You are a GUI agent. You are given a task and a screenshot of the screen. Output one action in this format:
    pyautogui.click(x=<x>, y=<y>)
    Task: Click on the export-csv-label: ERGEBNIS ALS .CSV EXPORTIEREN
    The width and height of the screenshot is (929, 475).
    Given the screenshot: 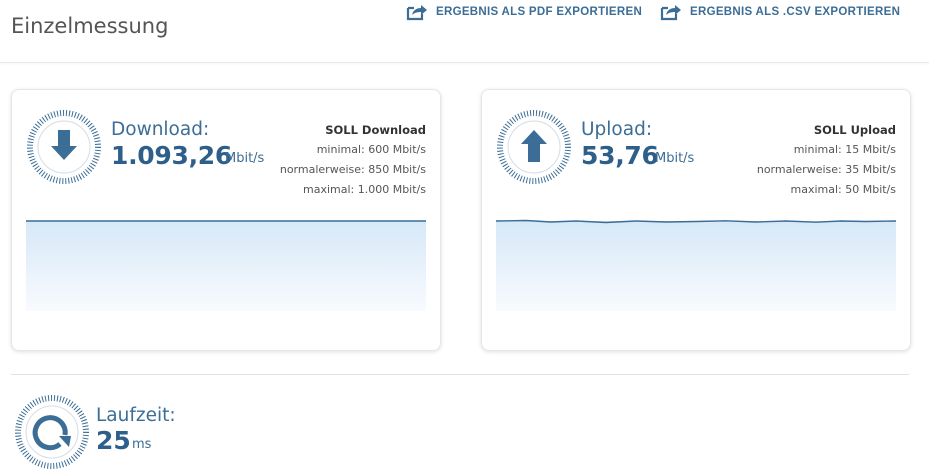 What is the action you would take?
    pyautogui.click(x=795, y=12)
    